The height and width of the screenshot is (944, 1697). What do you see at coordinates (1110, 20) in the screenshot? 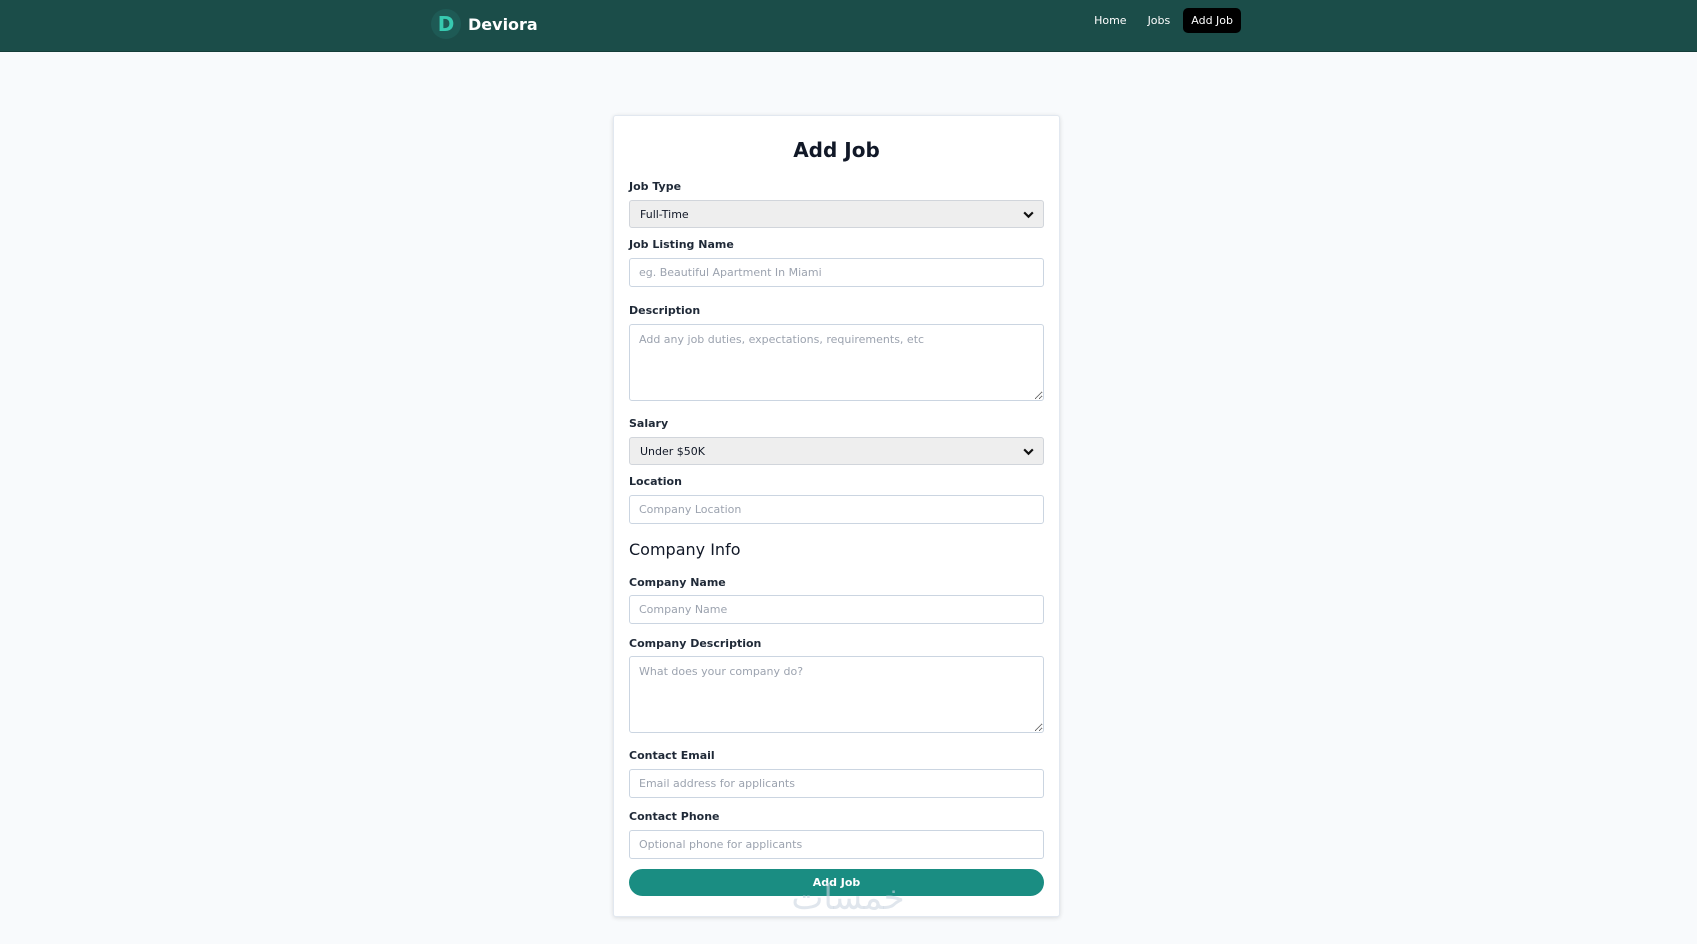
I see `nav-home-link: Home` at bounding box center [1110, 20].